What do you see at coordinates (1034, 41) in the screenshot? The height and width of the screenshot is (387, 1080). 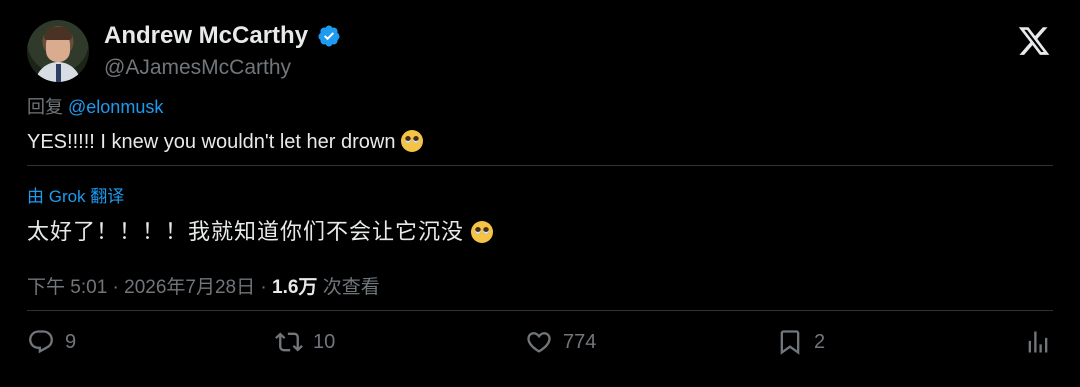 I see `x-logo-icon` at bounding box center [1034, 41].